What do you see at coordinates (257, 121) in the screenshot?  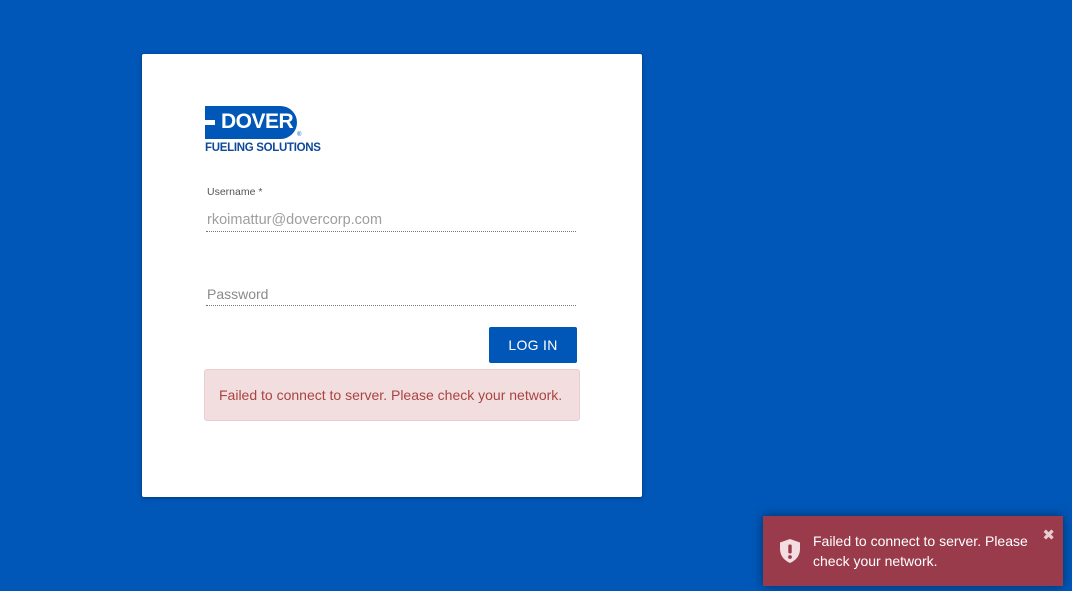 I see `logo-wordmark: DOVER` at bounding box center [257, 121].